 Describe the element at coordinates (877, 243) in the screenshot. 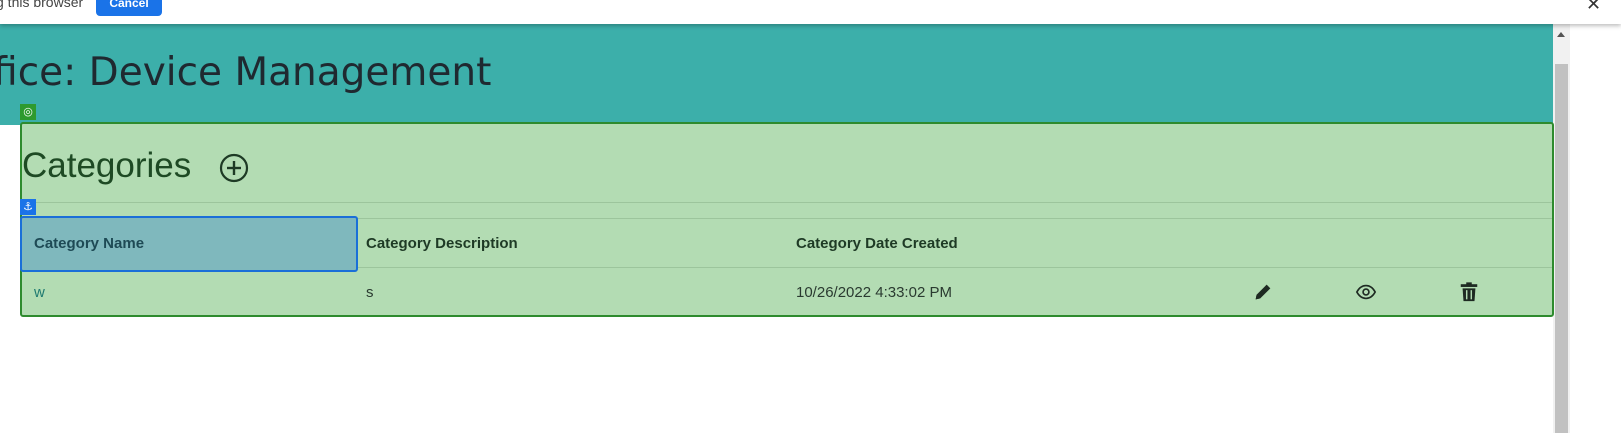

I see `column-header-category-date-created: Category Date Created` at that location.